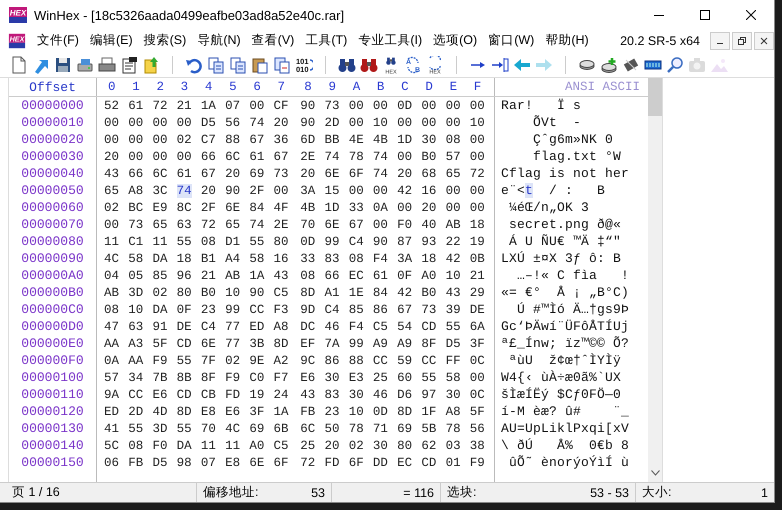  Describe the element at coordinates (208, 207) in the screenshot. I see `hex-byte: 2F` at that location.